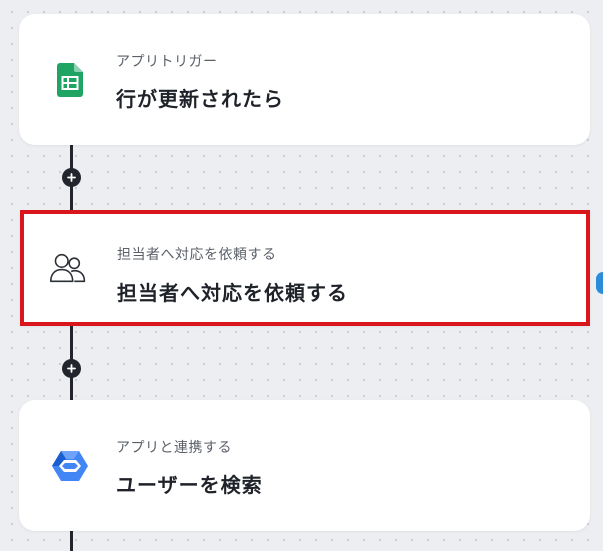 This screenshot has height=551, width=603. Describe the element at coordinates (200, 99) in the screenshot. I see `step-title: 行が更新されたら` at that location.